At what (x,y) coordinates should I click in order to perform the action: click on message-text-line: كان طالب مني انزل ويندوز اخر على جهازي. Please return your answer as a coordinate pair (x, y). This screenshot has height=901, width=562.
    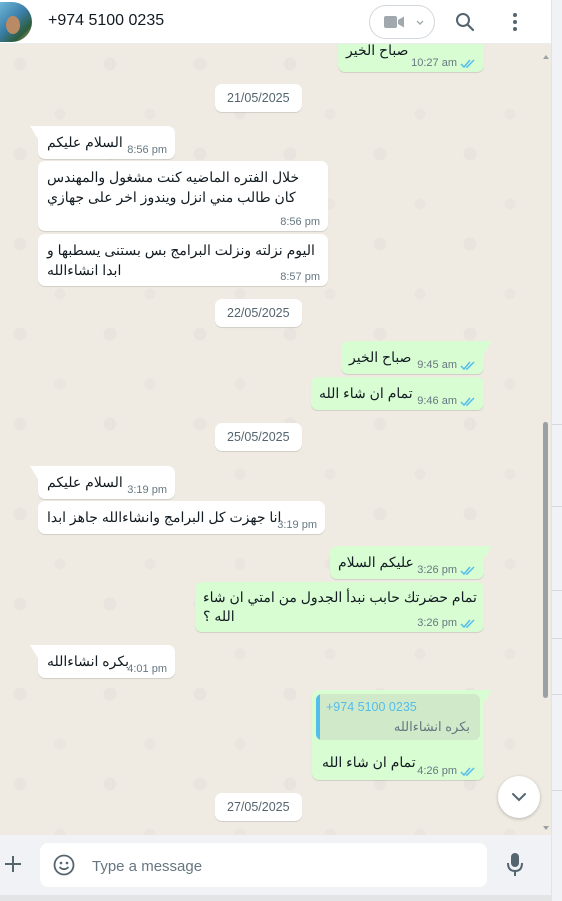
    Looking at the image, I should click on (171, 197).